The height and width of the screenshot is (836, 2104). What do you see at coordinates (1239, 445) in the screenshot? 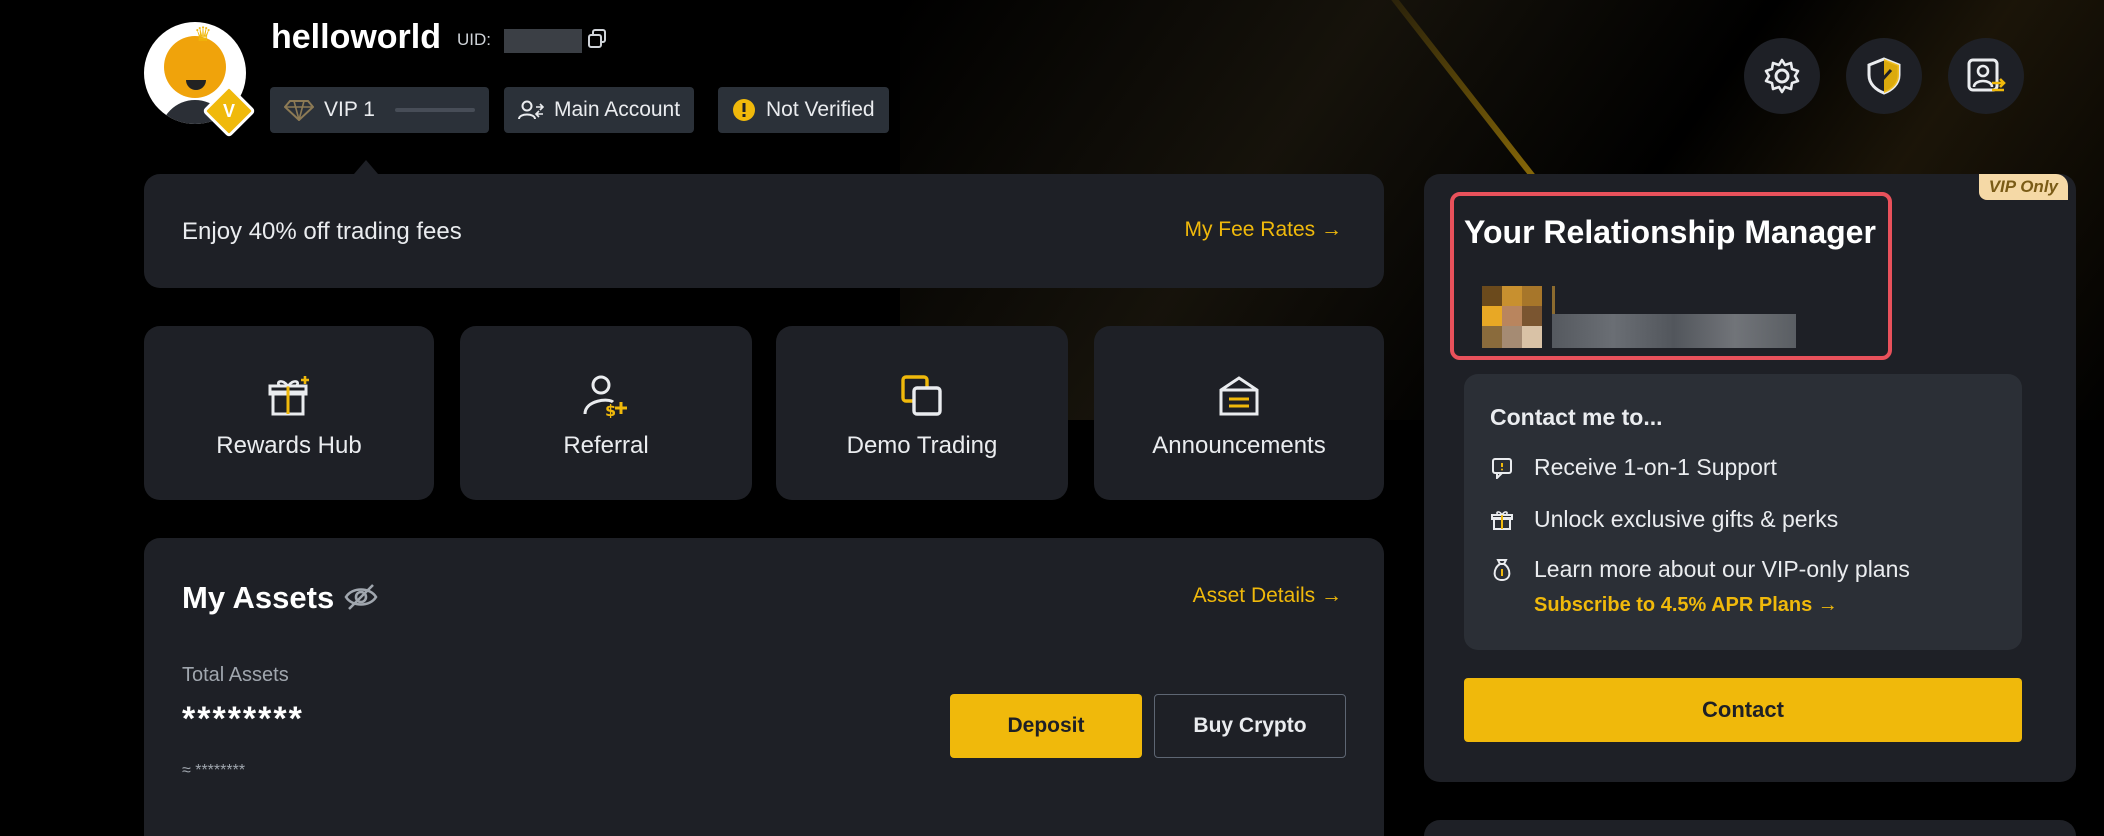
I see `announcements-label: Announcements` at bounding box center [1239, 445].